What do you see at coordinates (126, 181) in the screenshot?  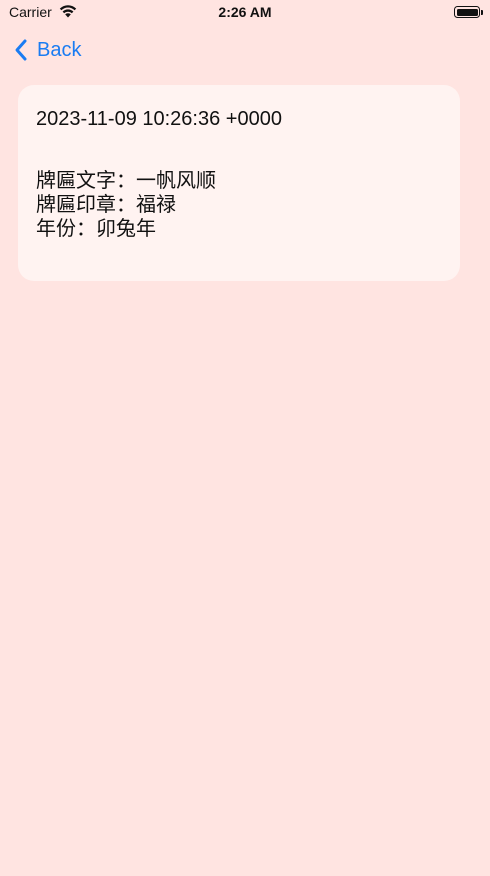 I see `plaque-text-line: 牌匾文字：一帆风顺` at bounding box center [126, 181].